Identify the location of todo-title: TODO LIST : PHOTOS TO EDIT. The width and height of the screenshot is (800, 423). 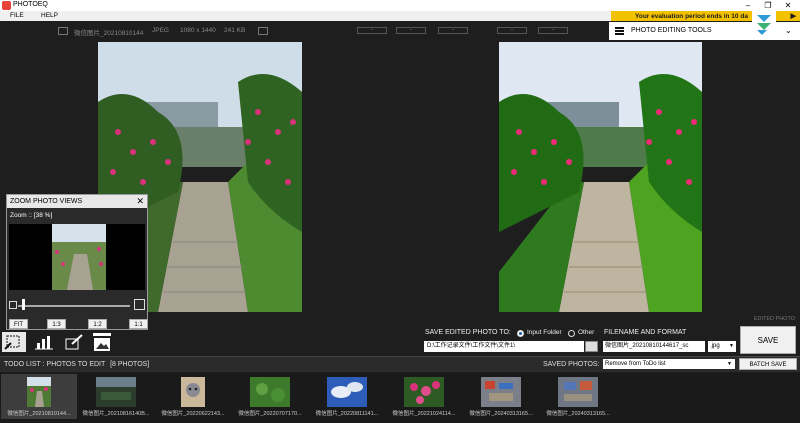
(55, 364).